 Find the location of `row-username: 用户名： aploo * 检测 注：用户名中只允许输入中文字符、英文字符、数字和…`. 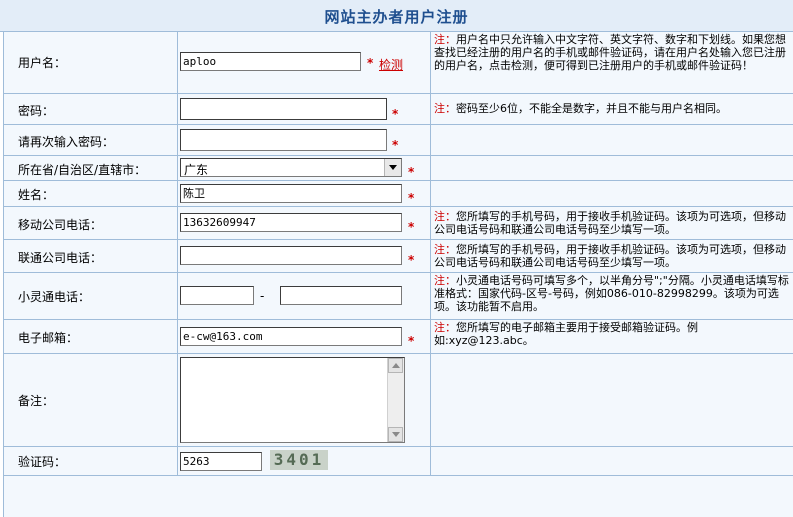

row-username: 用户名： aploo * 检测 注：用户名中只允许输入中文字符、英文字符、数字和… is located at coordinates (398, 63).